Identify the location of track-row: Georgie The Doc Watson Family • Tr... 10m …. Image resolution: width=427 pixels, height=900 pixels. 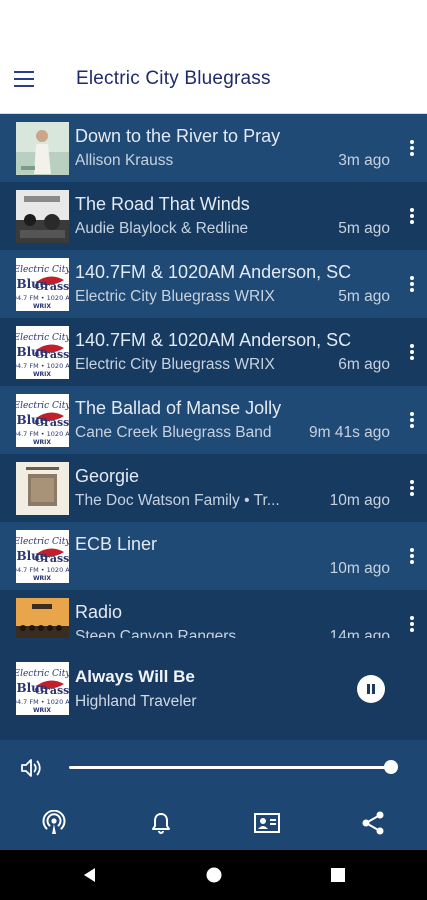
(213, 488).